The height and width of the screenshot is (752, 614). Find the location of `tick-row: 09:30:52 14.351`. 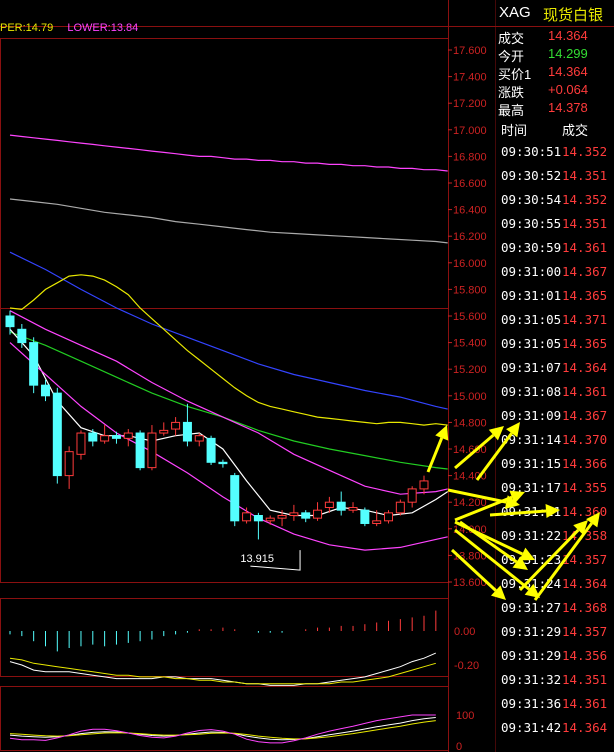

tick-row: 09:30:52 14.351 is located at coordinates (555, 180).